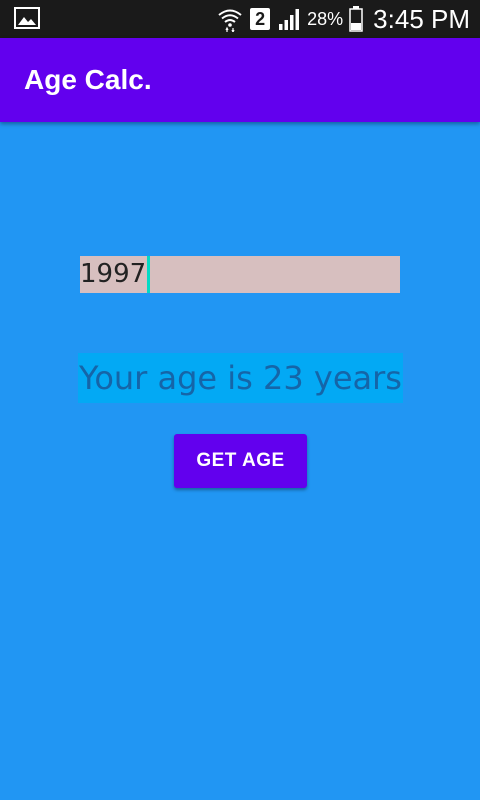 The width and height of the screenshot is (480, 800). What do you see at coordinates (149, 274) in the screenshot?
I see `text-cursor` at bounding box center [149, 274].